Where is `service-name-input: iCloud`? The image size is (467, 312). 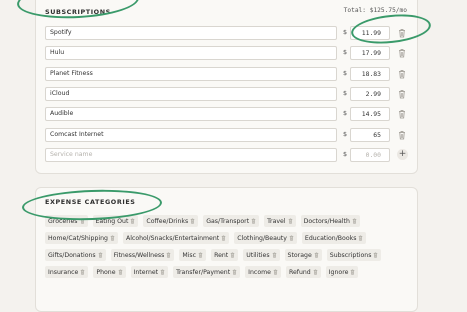
service-name-input: iCloud is located at coordinates (191, 93).